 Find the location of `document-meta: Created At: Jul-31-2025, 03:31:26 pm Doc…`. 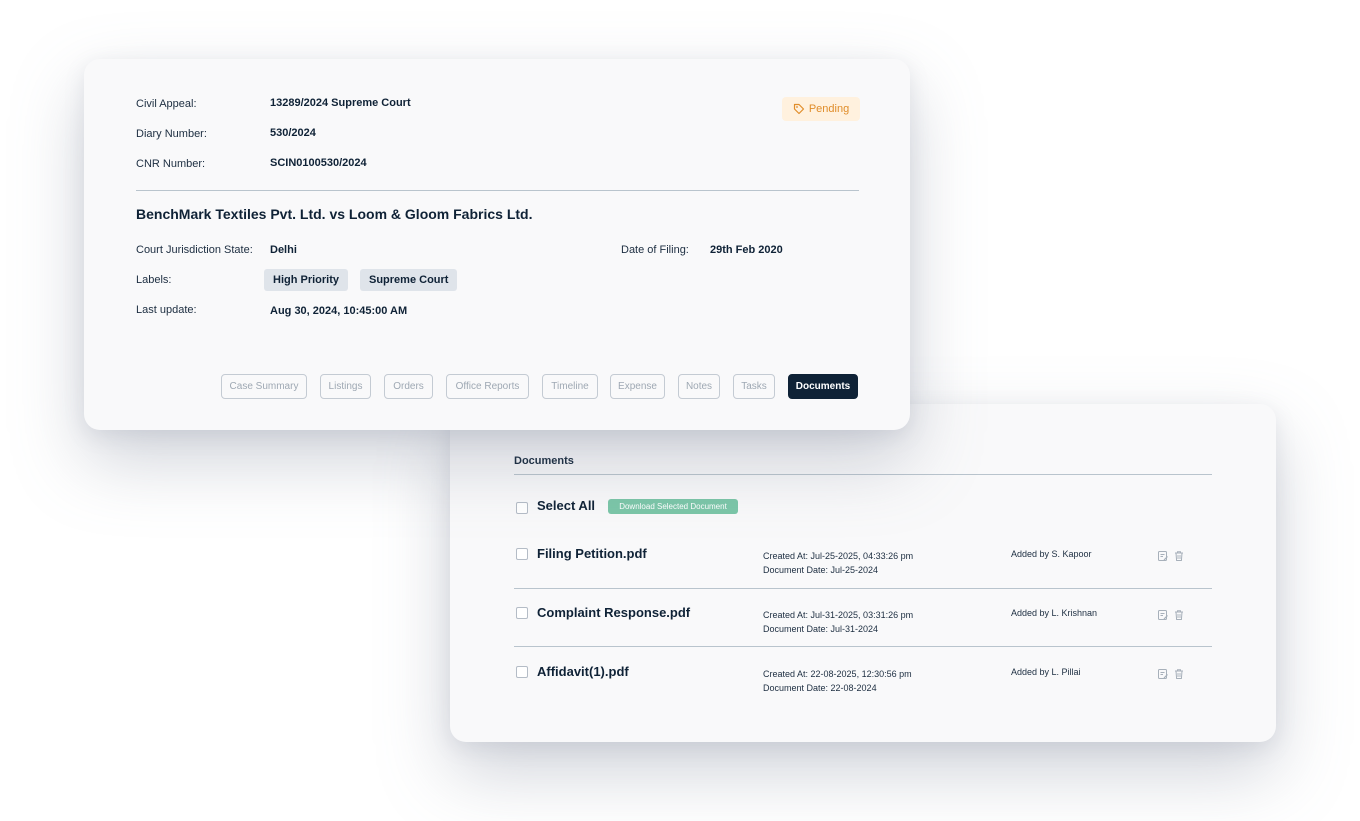

document-meta: Created At: Jul-31-2025, 03:31:26 pm Doc… is located at coordinates (838, 622).